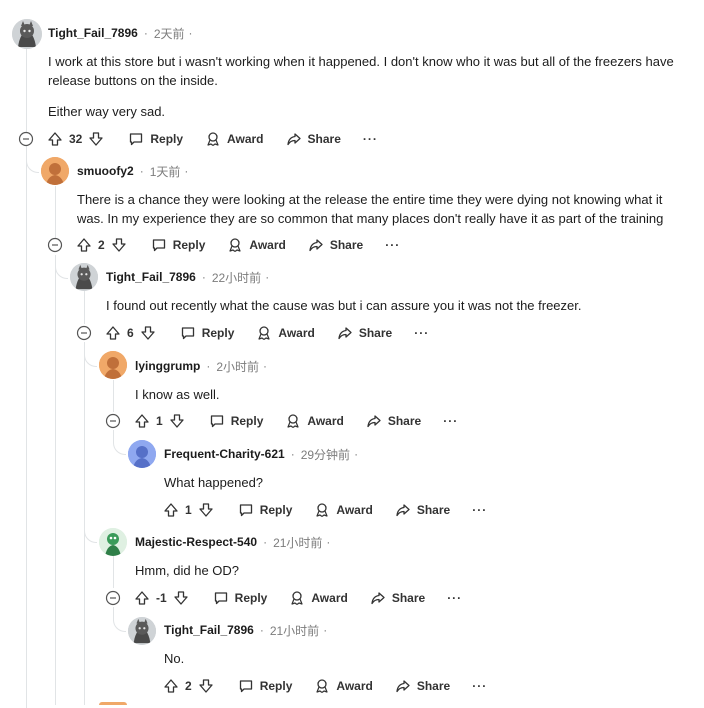  Describe the element at coordinates (84, 307) in the screenshot. I see `thread-line-c3` at that location.